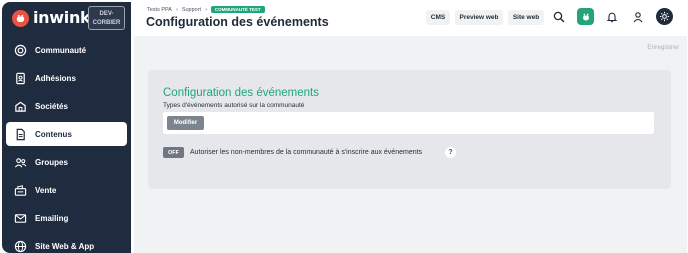 This screenshot has width=688, height=253. I want to click on sidebar-item-vente: Vente, so click(66, 190).